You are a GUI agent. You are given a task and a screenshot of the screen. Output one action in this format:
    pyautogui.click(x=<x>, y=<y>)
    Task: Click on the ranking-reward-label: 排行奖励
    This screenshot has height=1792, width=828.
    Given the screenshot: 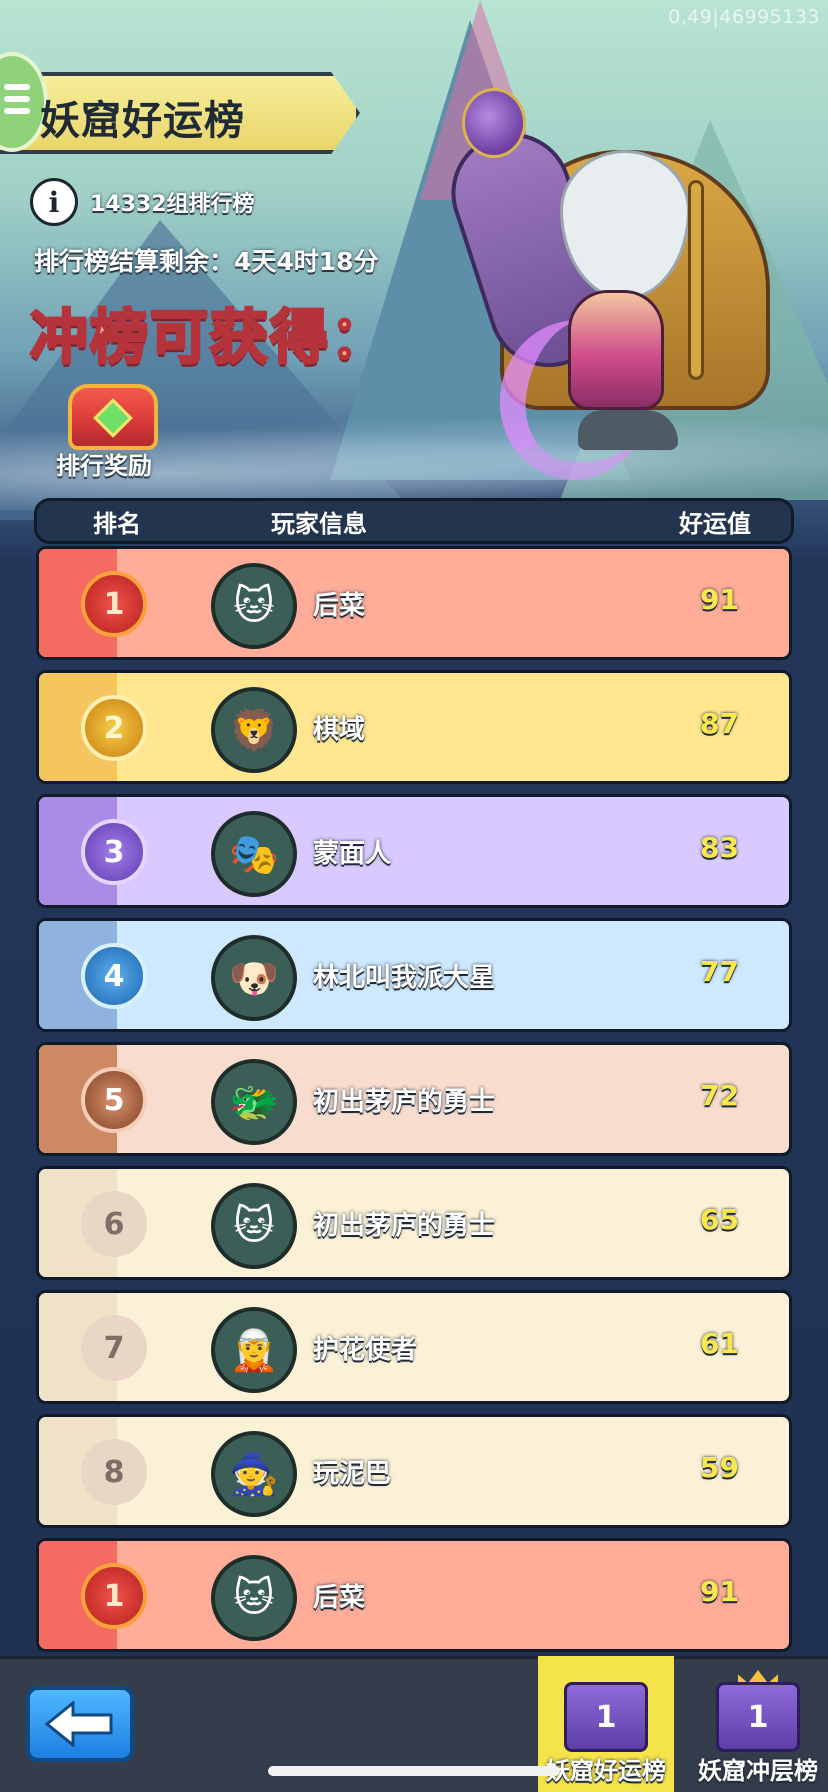 What is the action you would take?
    pyautogui.click(x=104, y=466)
    